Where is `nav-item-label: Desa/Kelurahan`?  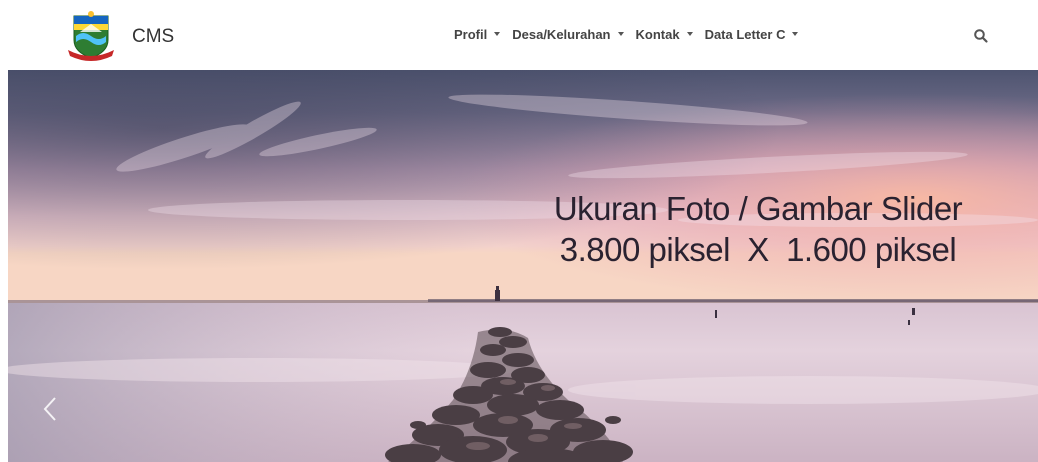 nav-item-label: Desa/Kelurahan is located at coordinates (561, 34).